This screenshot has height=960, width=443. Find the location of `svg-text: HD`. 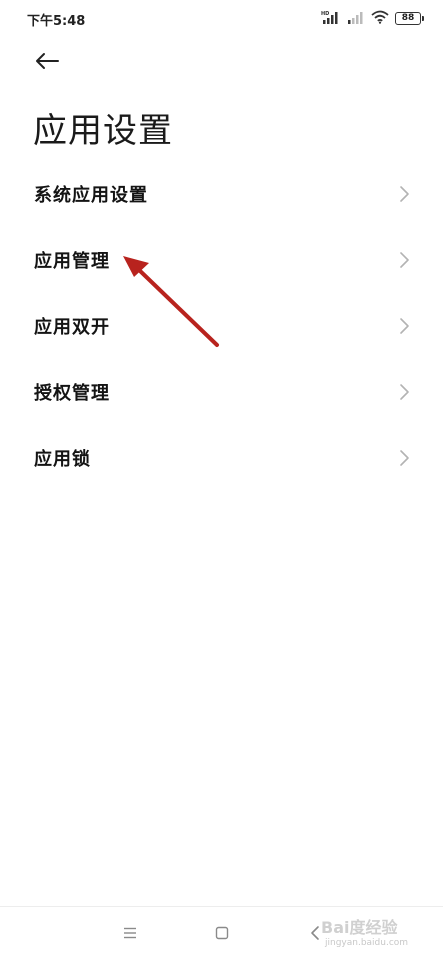

svg-text: HD is located at coordinates (325, 14).